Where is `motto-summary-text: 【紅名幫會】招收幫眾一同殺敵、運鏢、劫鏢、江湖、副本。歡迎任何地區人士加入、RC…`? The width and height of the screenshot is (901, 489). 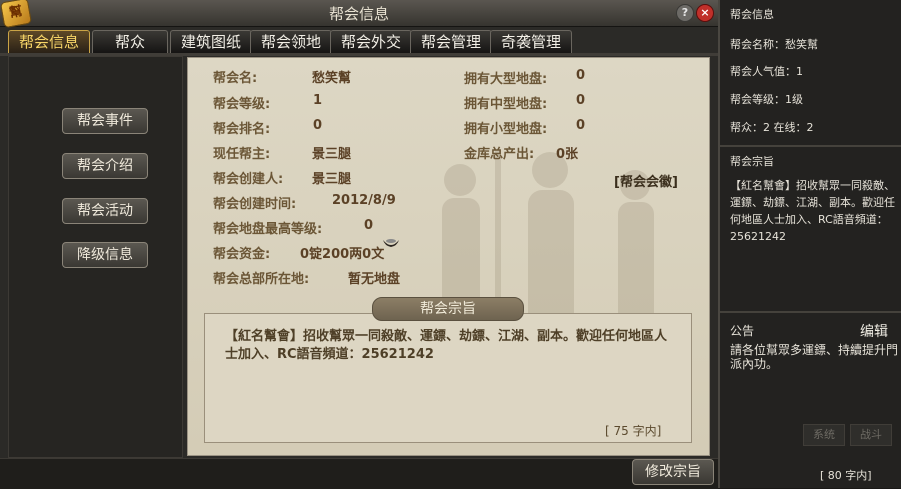 motto-summary-text: 【紅名幫會】招收幫眾一同殺敵、運鏢、劫鏢、江湖、副本。歡迎任何地區人士加入、RC… is located at coordinates (812, 211).